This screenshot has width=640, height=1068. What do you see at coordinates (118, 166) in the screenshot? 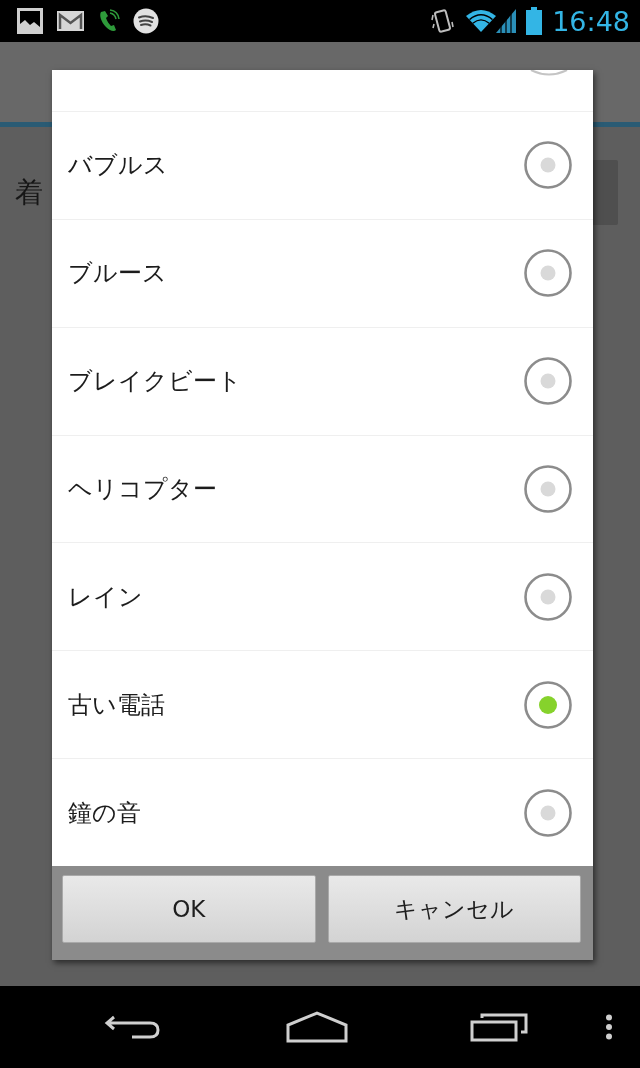
I see `option-label: バブルス` at bounding box center [118, 166].